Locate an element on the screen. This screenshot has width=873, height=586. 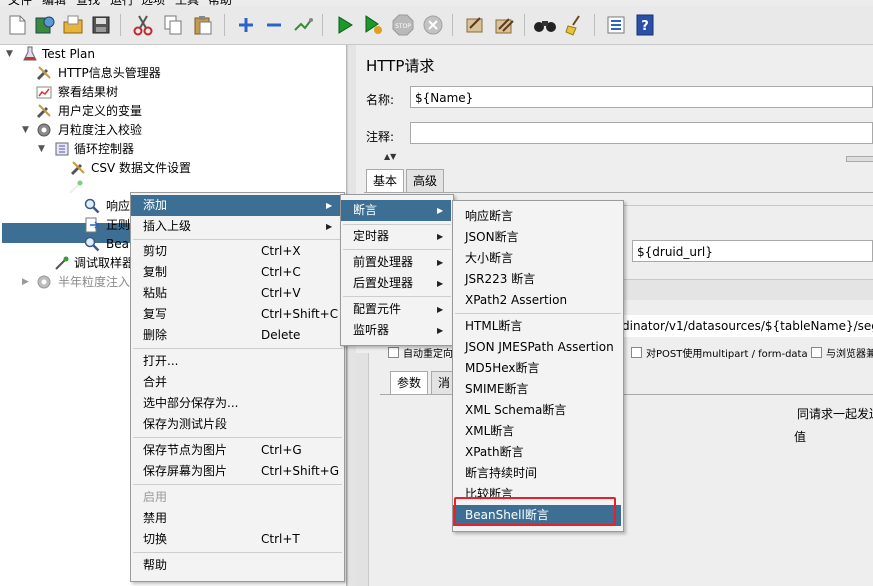
vertical-scrollbar is located at coordinates (362, 469).